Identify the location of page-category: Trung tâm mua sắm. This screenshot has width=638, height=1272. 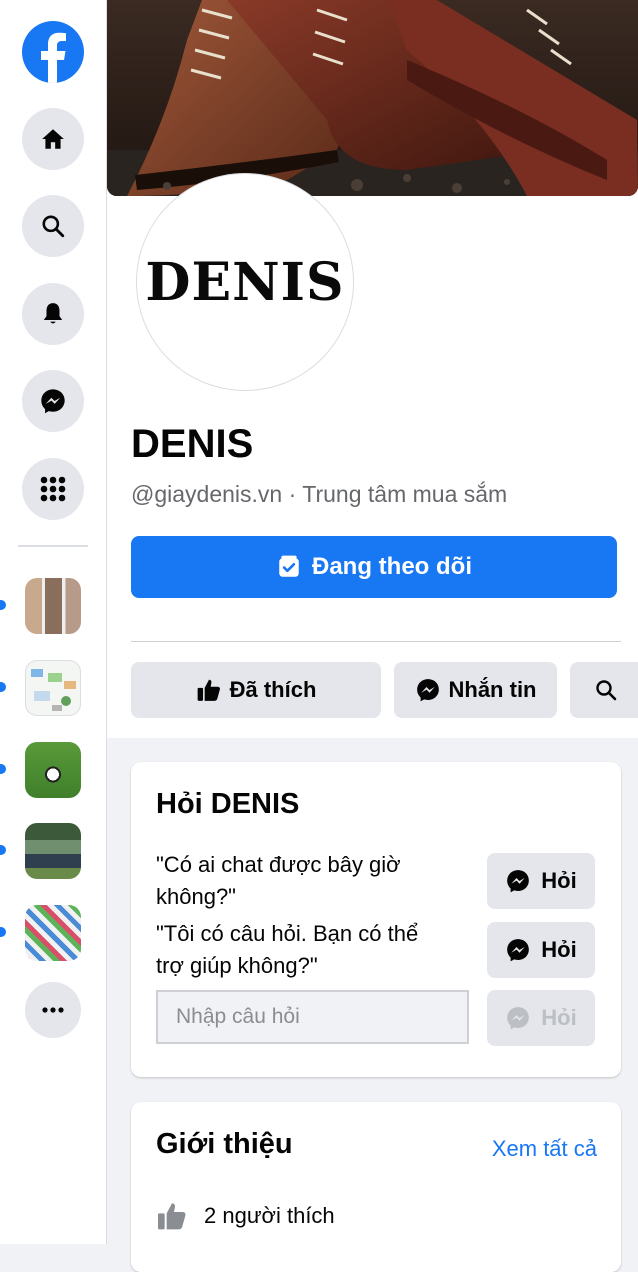
(404, 494).